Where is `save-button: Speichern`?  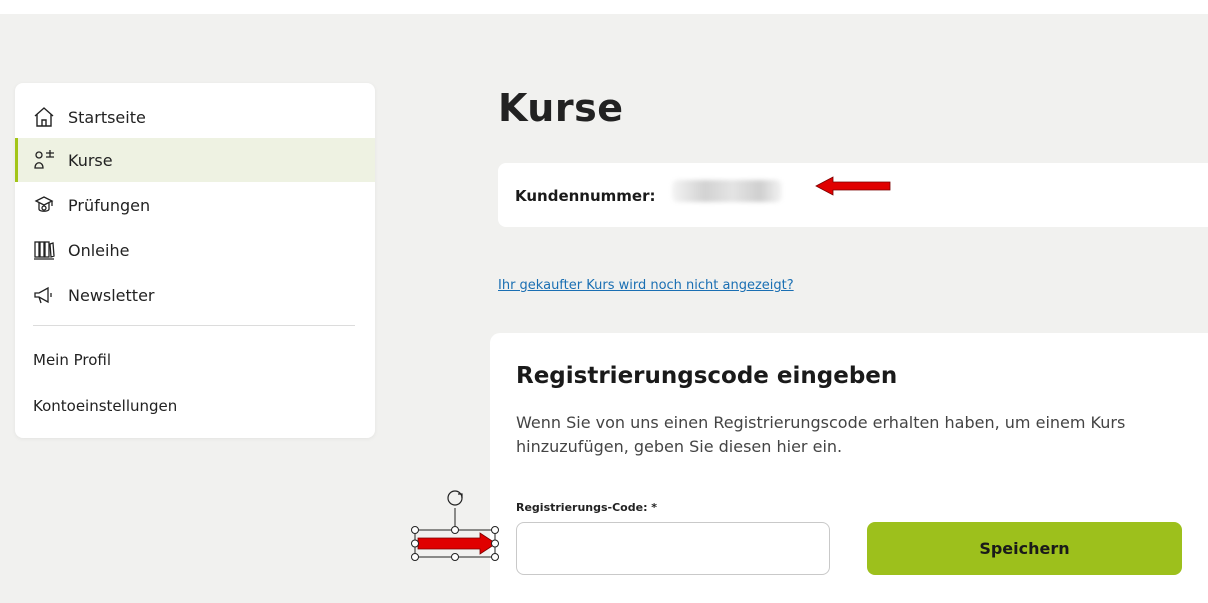 save-button: Speichern is located at coordinates (1024, 548).